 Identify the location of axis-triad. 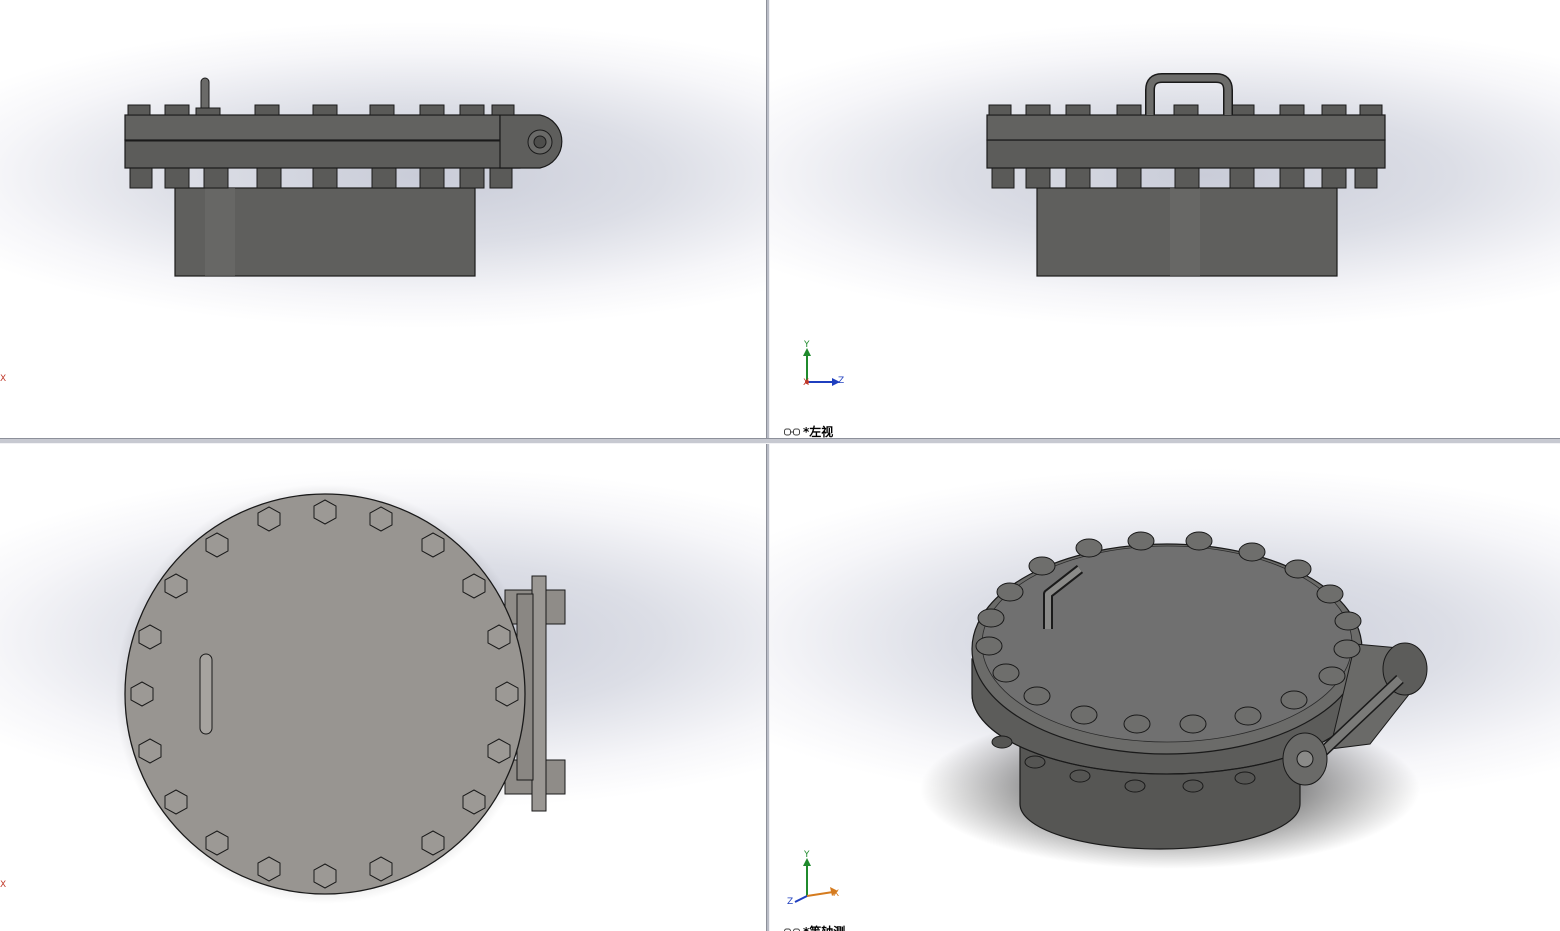
(816, 880).